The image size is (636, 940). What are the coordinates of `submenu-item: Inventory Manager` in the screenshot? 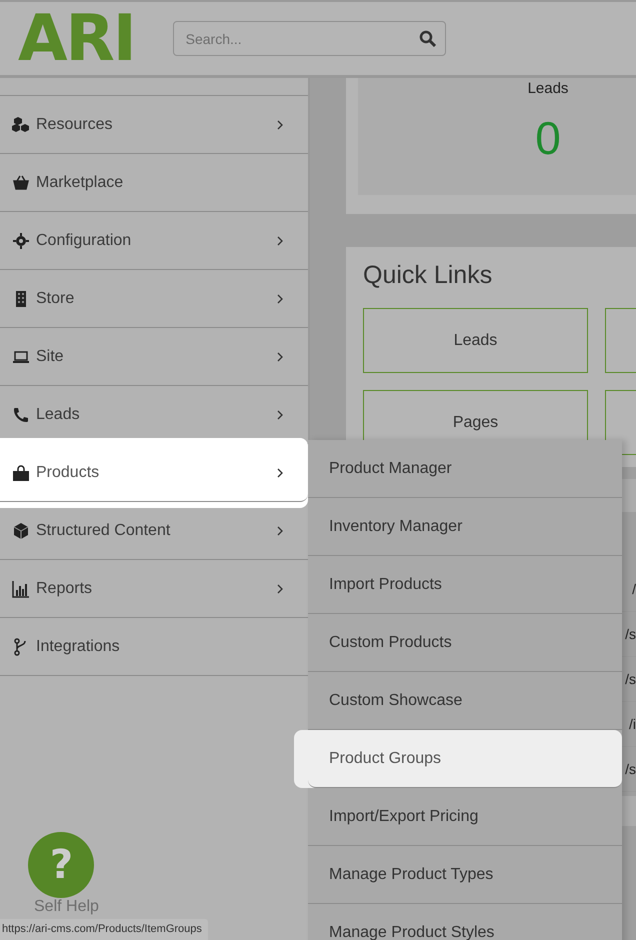 It's located at (465, 527).